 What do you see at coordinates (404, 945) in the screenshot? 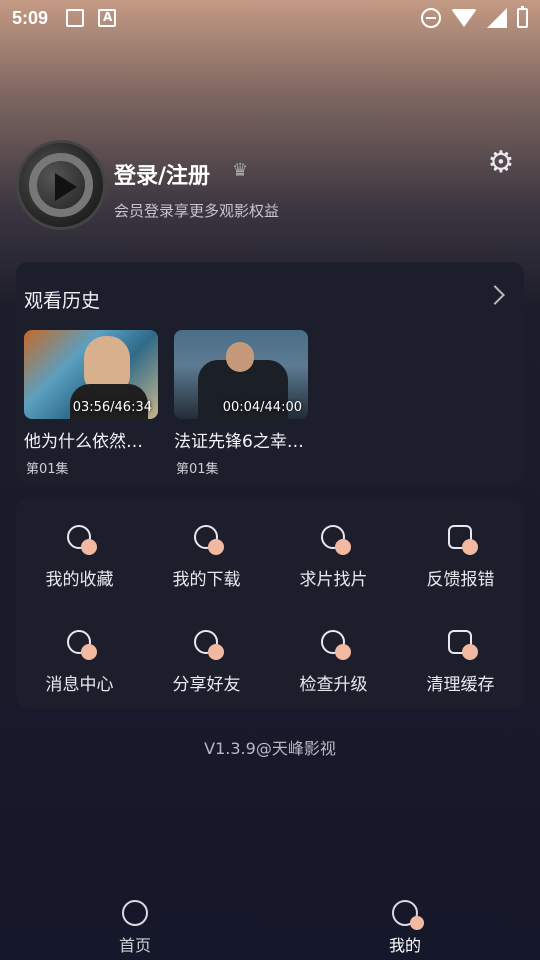
I see `nav-label-profile: 我的` at bounding box center [404, 945].